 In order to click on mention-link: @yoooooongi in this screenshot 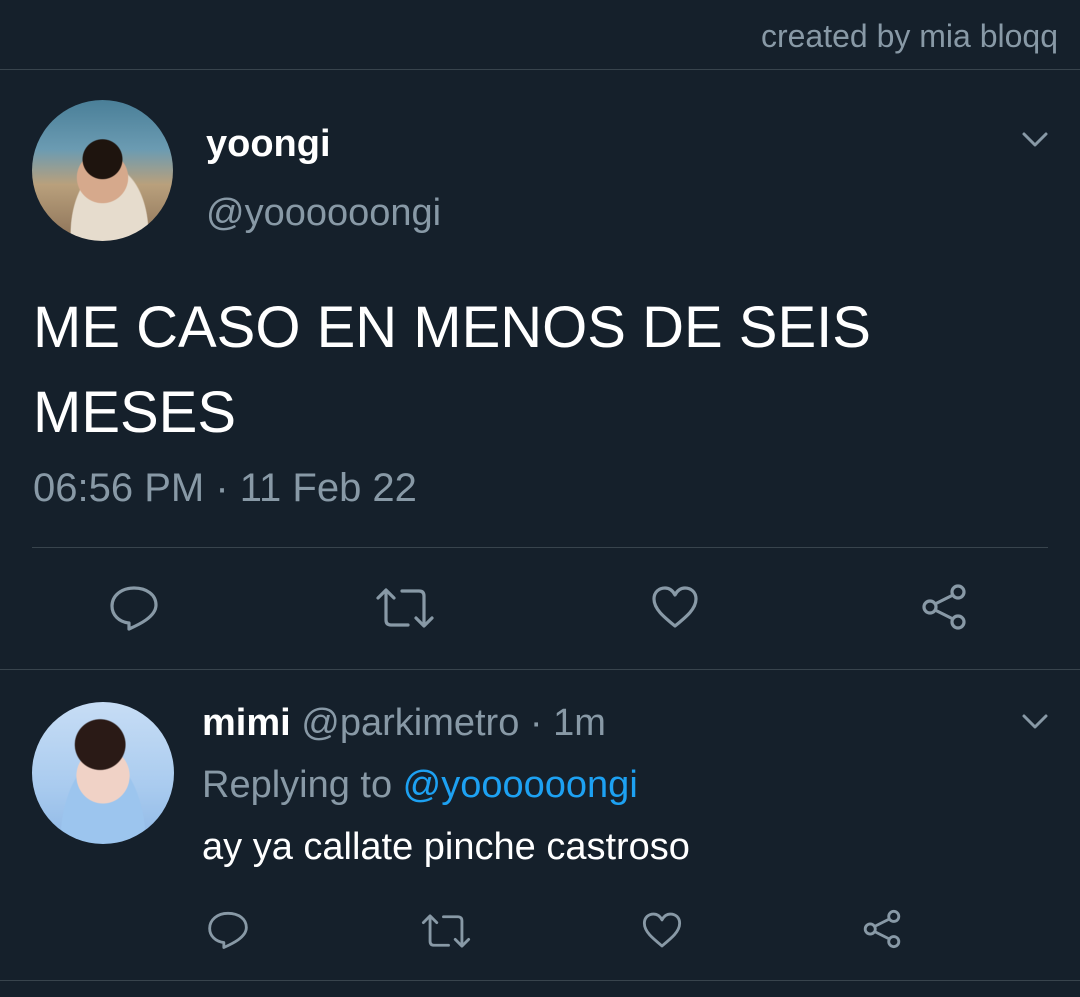, I will do `click(520, 785)`.